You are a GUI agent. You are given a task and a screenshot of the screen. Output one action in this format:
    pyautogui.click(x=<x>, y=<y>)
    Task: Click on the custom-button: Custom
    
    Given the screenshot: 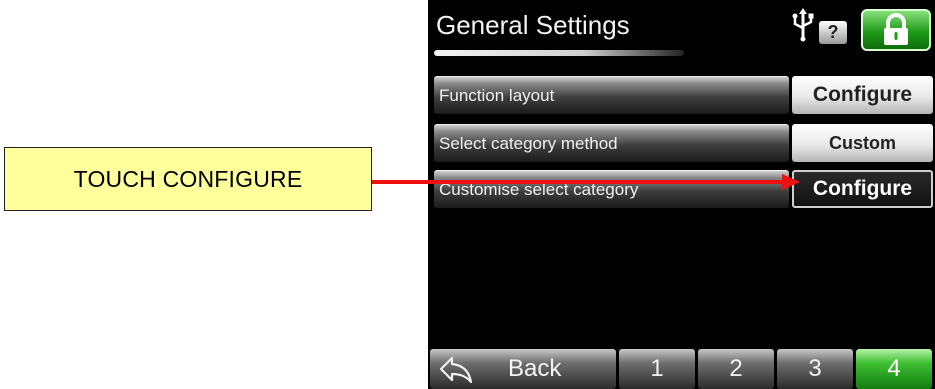 What is the action you would take?
    pyautogui.click(x=862, y=143)
    